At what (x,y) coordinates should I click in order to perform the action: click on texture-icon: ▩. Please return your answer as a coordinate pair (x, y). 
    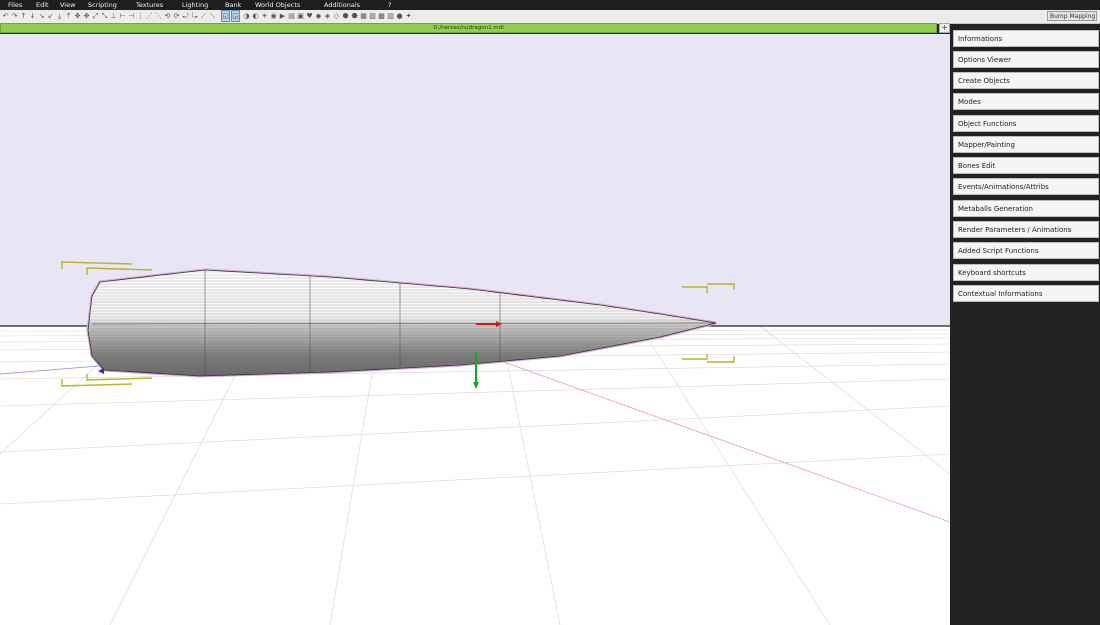
    Looking at the image, I should click on (381, 16).